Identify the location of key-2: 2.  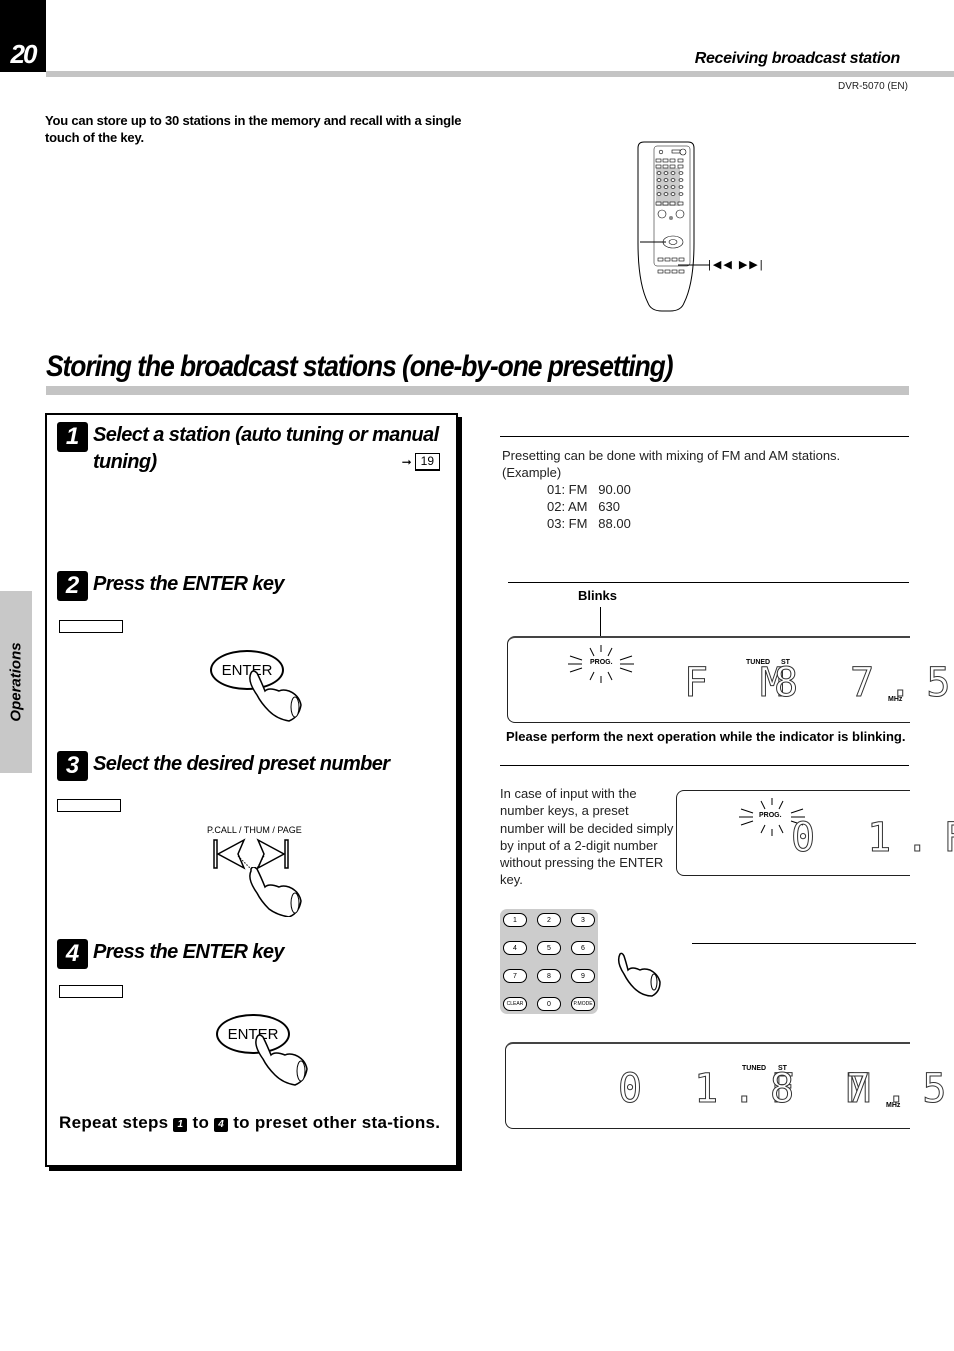
(549, 920).